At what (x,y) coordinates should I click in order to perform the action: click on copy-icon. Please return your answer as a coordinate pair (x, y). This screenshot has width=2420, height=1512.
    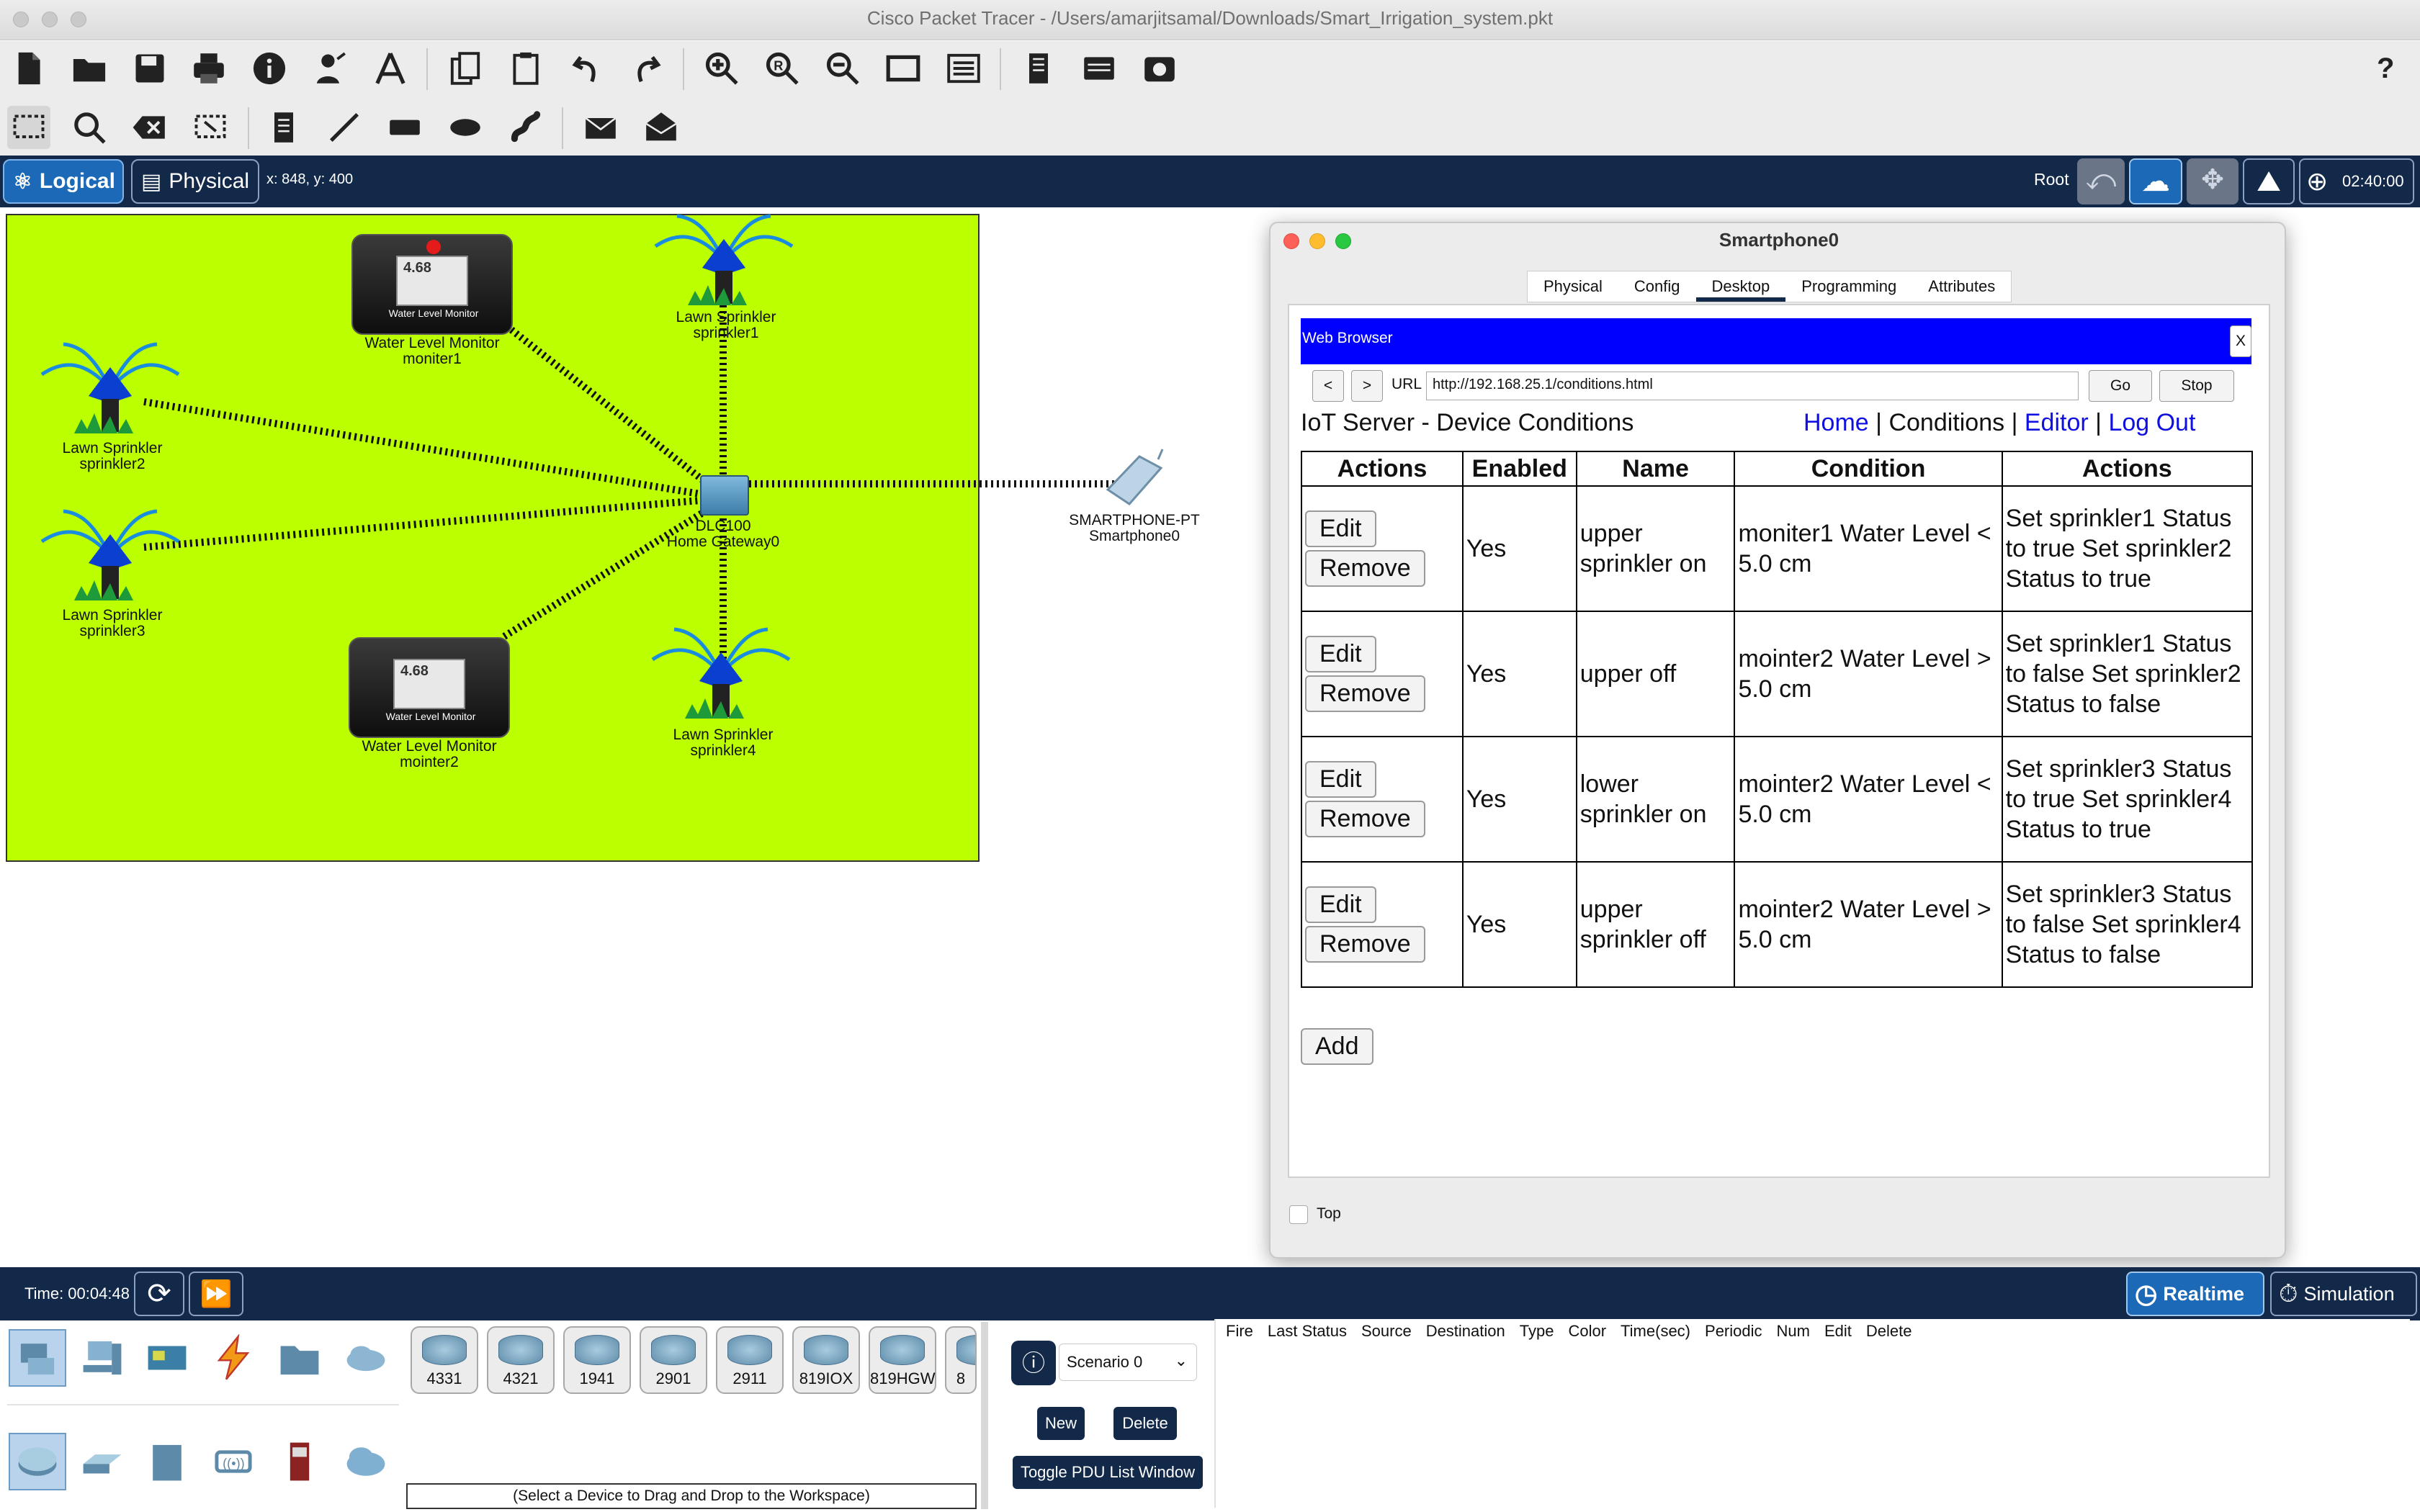
    Looking at the image, I should click on (465, 68).